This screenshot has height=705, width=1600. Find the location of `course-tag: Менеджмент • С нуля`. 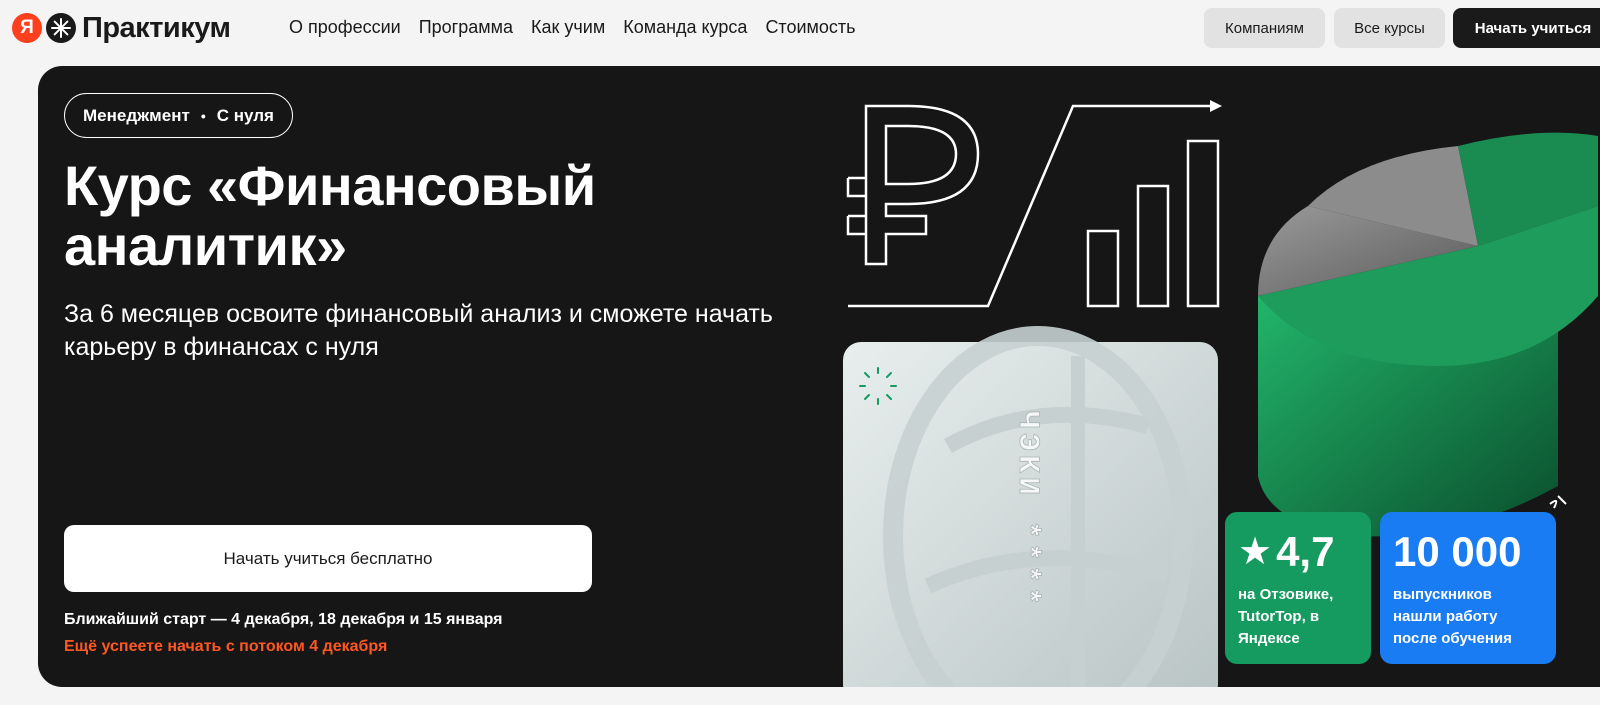

course-tag: Менеджмент • С нуля is located at coordinates (178, 115).